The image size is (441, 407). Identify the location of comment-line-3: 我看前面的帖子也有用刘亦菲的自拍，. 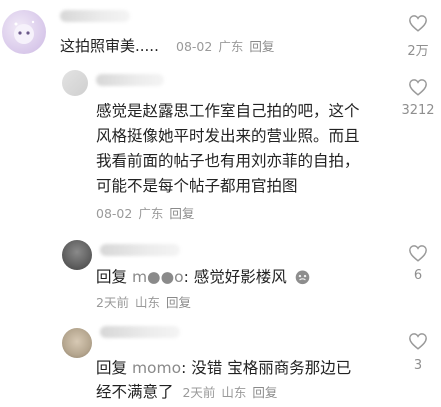
(228, 161).